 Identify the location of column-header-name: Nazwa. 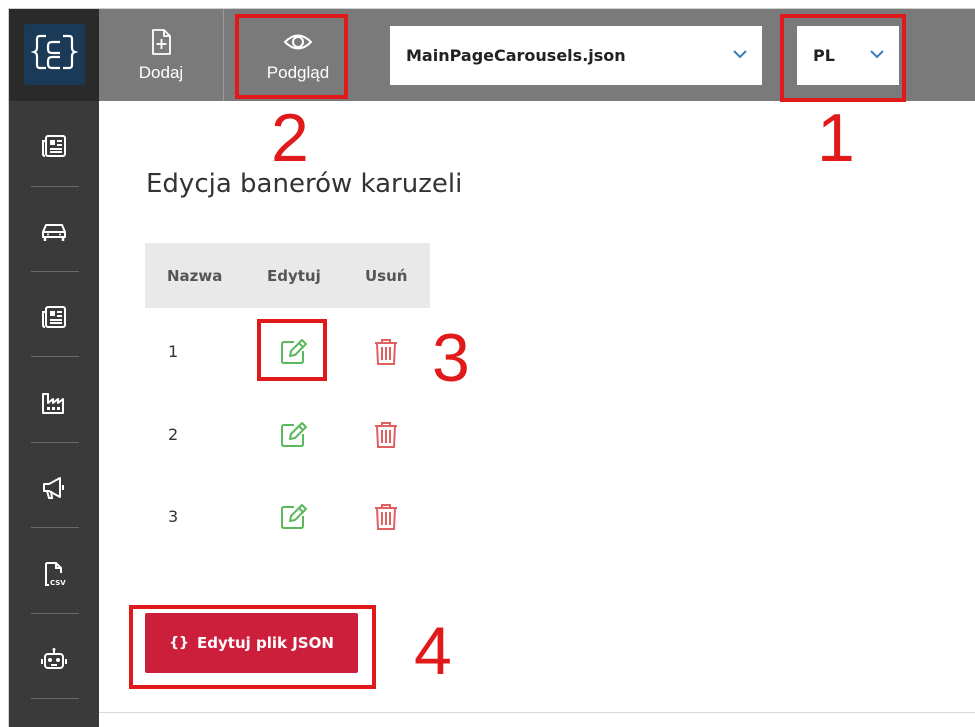
(195, 276).